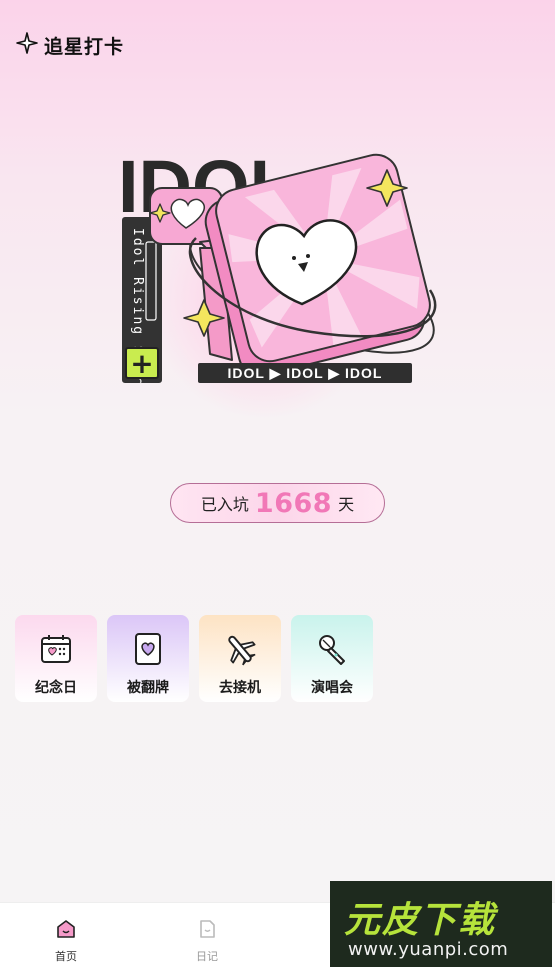 Image resolution: width=555 pixels, height=971 pixels. What do you see at coordinates (332, 649) in the screenshot?
I see `microphone-icon` at bounding box center [332, 649].